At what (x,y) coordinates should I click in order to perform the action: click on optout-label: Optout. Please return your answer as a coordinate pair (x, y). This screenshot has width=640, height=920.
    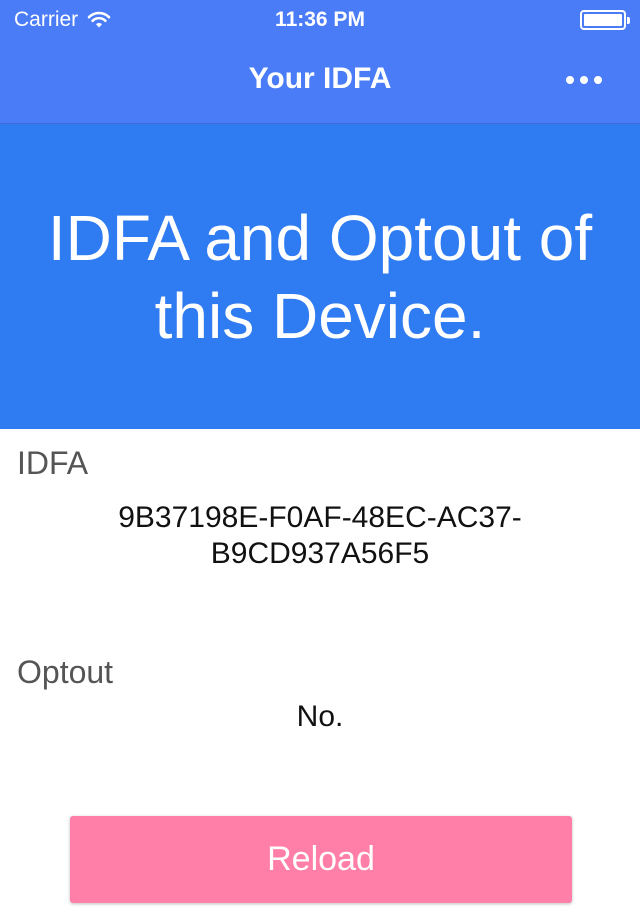
    Looking at the image, I should click on (65, 672).